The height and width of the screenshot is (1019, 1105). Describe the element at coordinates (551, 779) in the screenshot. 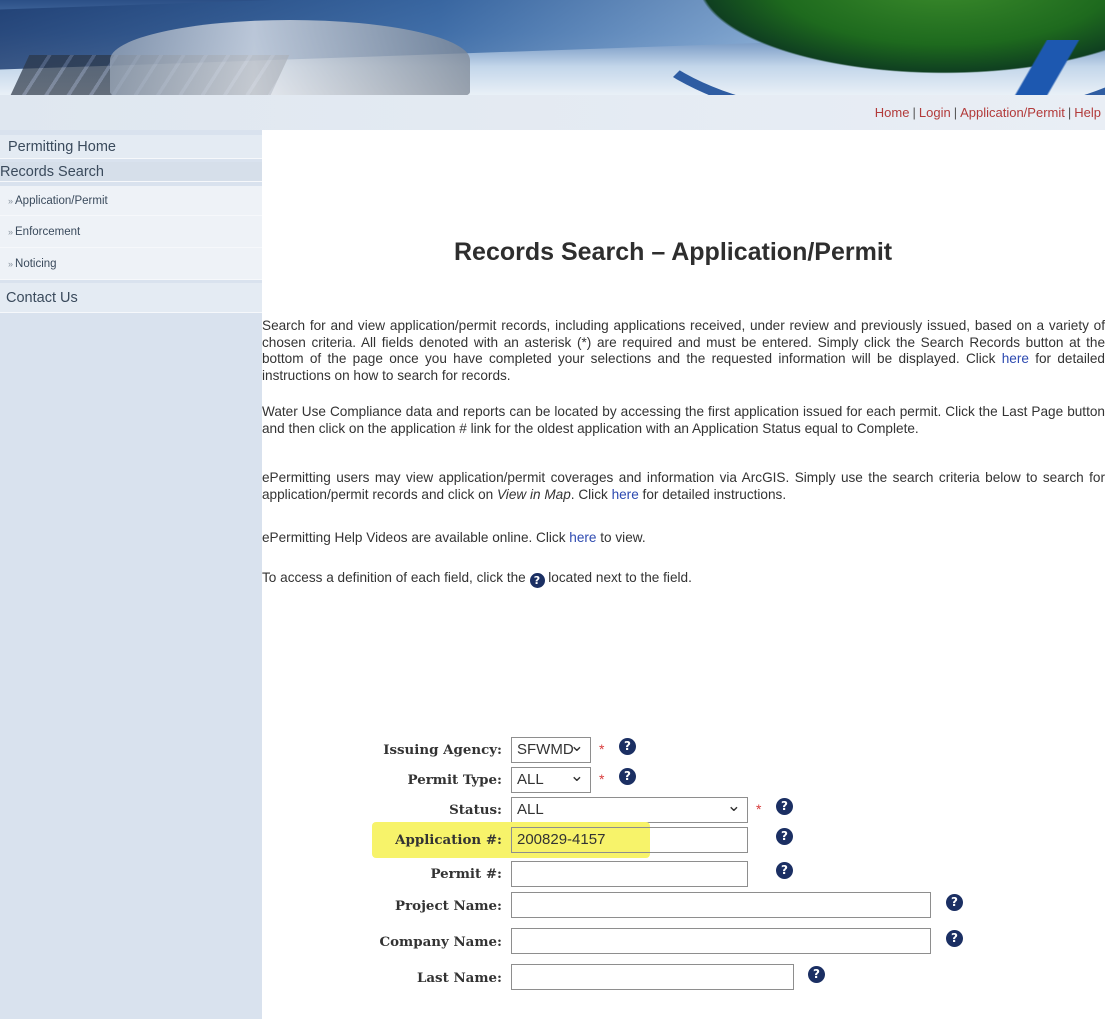

I see `permit-type-select: ALL` at that location.